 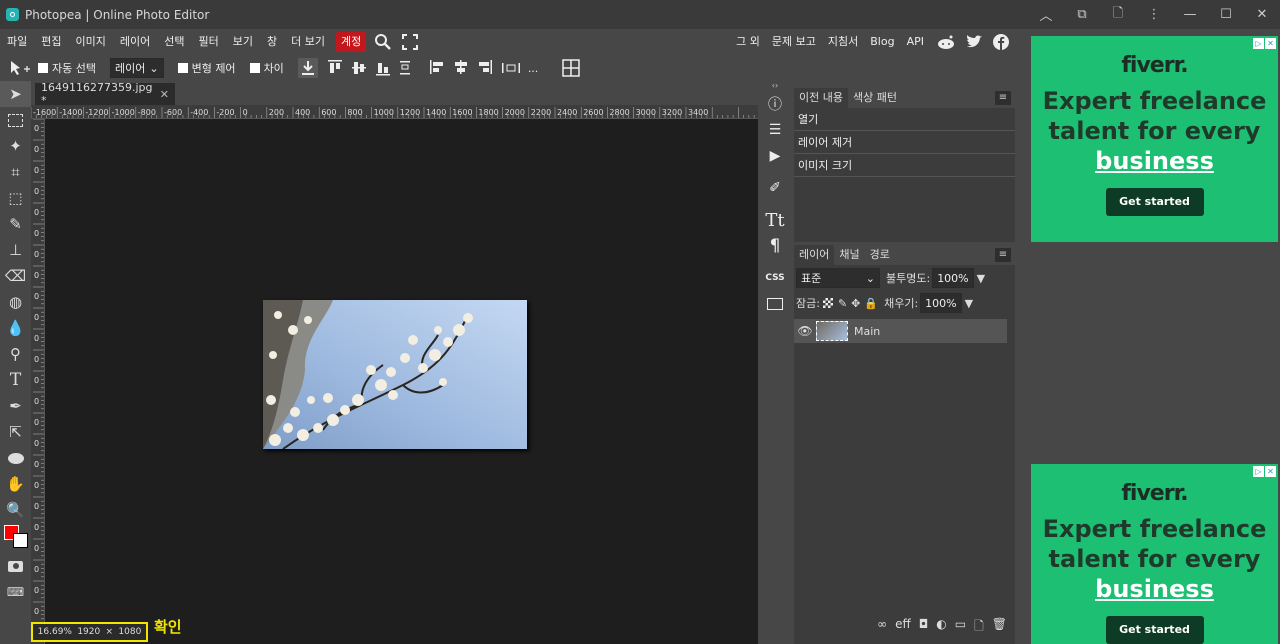 I want to click on blend-mode-select: 표준 ⌄, so click(x=838, y=278).